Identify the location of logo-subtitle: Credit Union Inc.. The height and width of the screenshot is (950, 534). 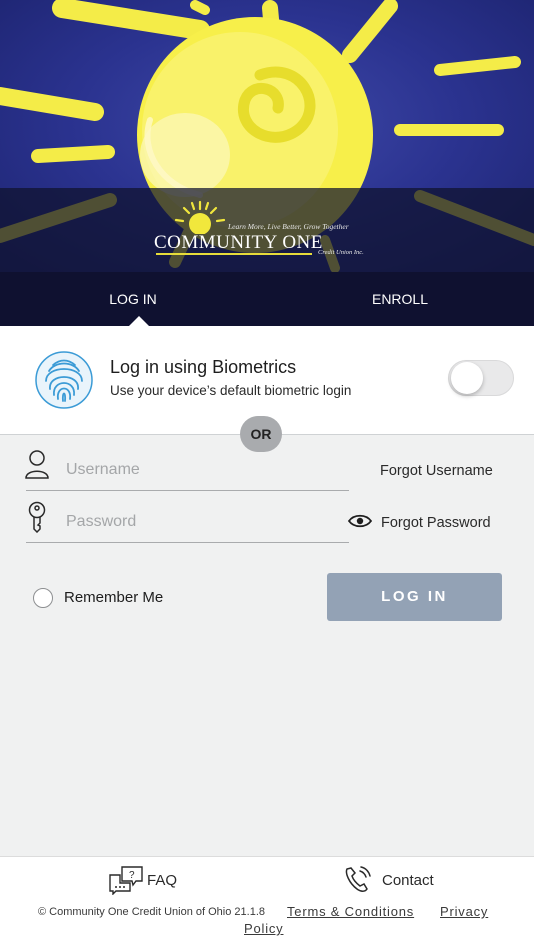
(341, 252).